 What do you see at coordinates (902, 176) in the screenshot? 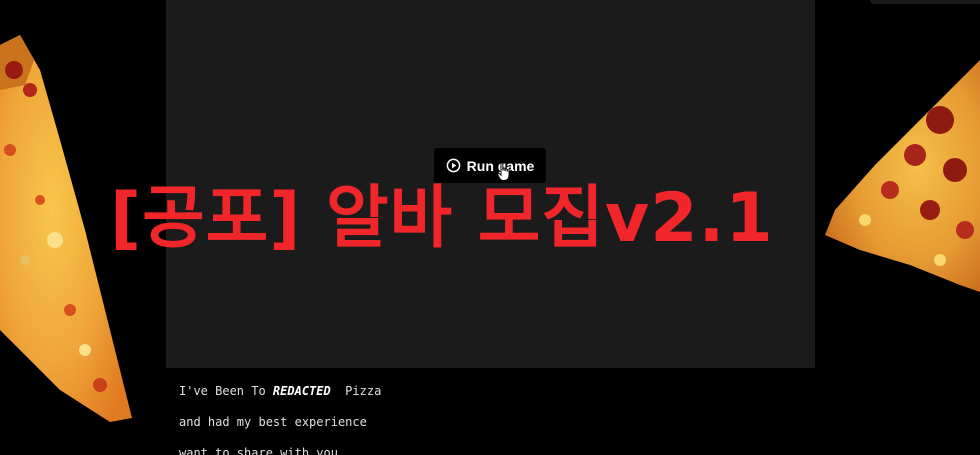
I see `pizza-slice-right-image` at bounding box center [902, 176].